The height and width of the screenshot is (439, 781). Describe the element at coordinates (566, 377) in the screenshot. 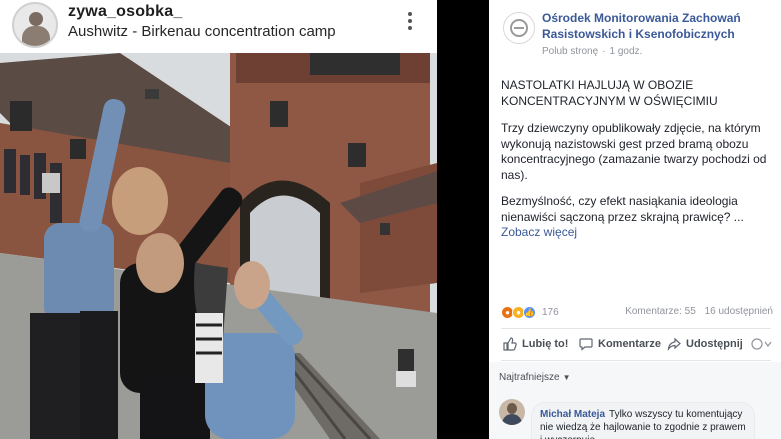

I see `chevron-down-icon: ▼` at that location.